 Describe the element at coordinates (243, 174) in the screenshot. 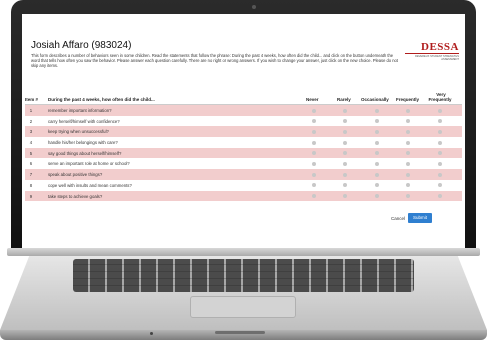

I see `table-row: 7 speak about positive things?` at that location.